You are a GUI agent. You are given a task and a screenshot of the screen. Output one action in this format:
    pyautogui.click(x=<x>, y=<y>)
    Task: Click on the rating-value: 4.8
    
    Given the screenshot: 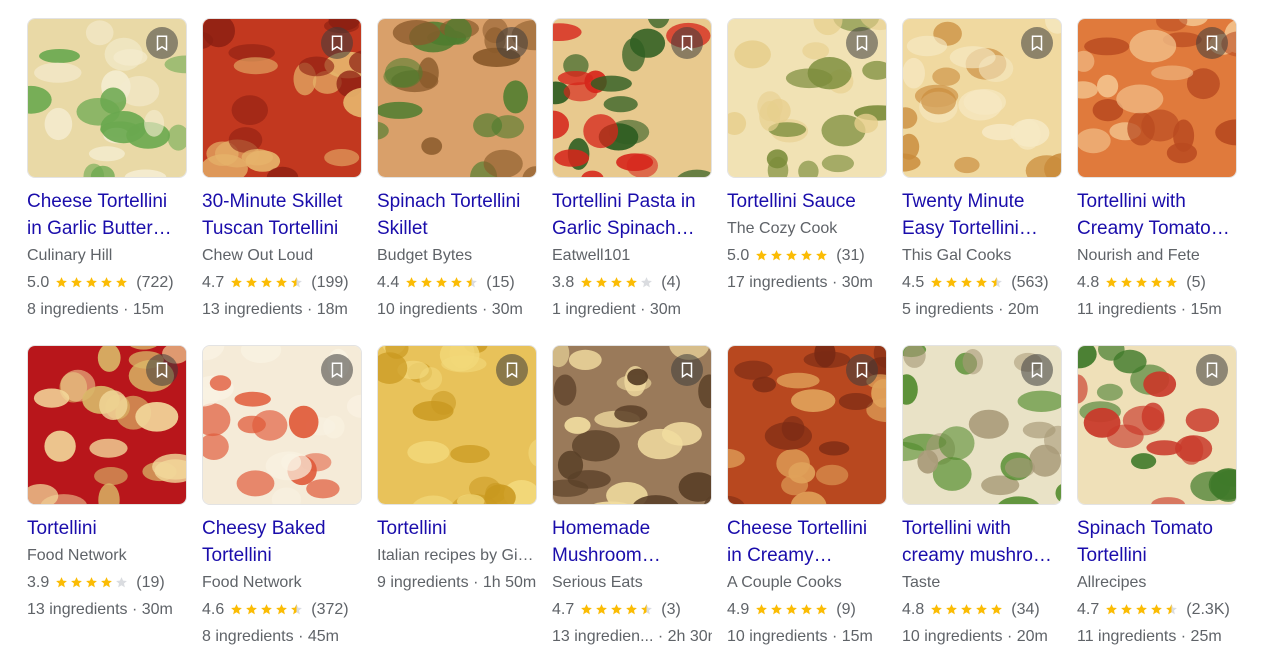 What is the action you would take?
    pyautogui.click(x=913, y=609)
    